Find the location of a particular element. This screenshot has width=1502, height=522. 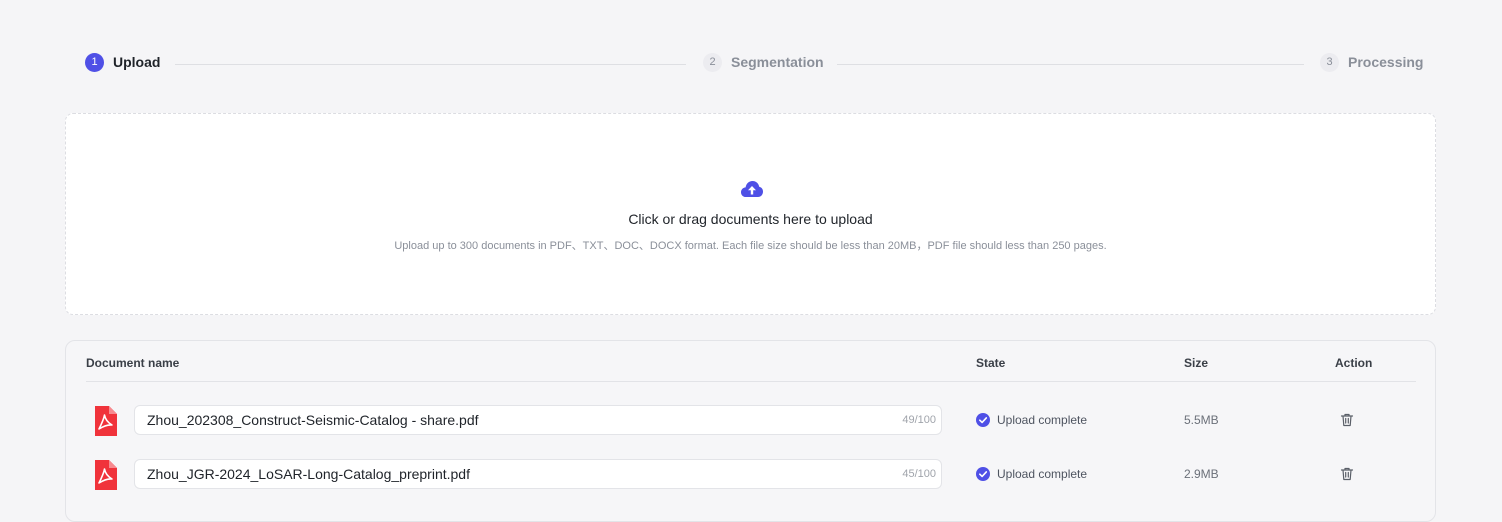

character-count: 45/100 is located at coordinates (919, 474).